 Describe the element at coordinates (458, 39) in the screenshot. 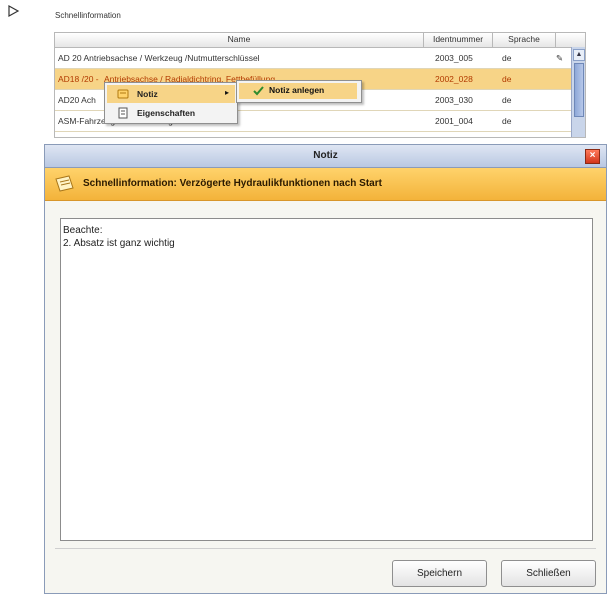

I see `column-header-identnummer: Identnummer` at that location.